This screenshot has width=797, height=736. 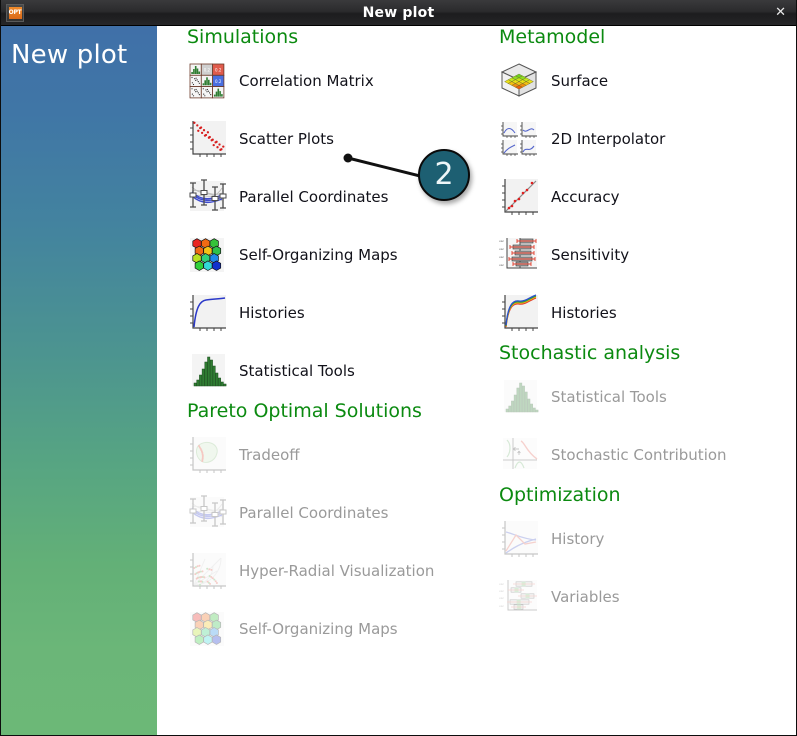 I want to click on plot-item-correlation-matrix: 0.2 0.2 0.2 Correlation Matrix, so click(x=342, y=81).